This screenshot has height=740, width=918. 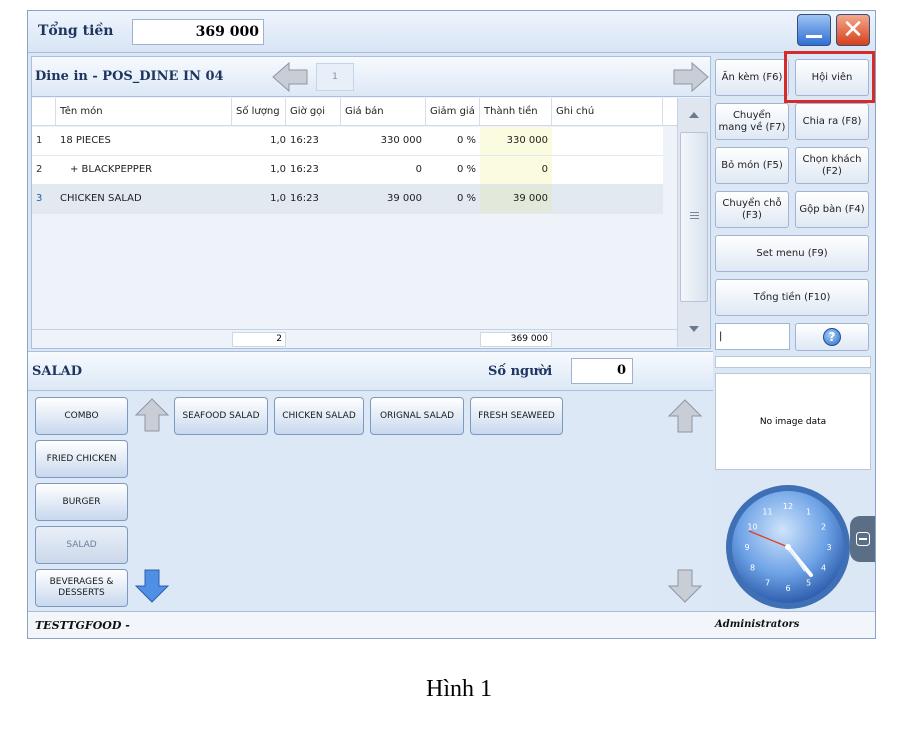 What do you see at coordinates (451, 624) in the screenshot?
I see `status-bar: TESTTGFOOD - Administrators` at bounding box center [451, 624].